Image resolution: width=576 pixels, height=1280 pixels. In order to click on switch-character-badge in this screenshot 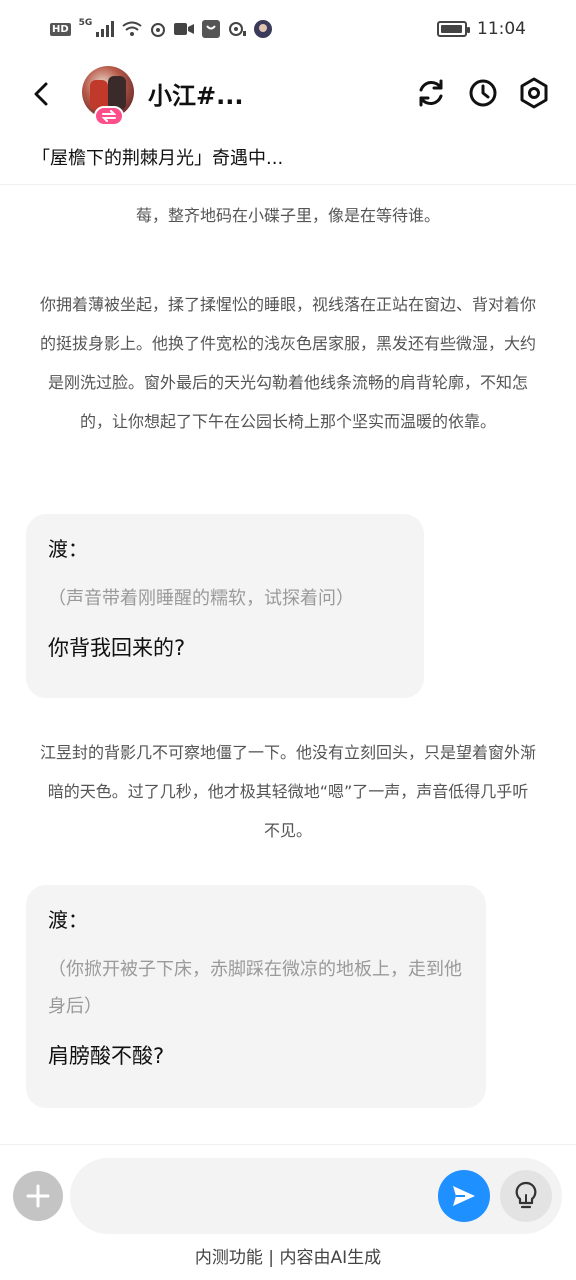, I will do `click(109, 116)`.